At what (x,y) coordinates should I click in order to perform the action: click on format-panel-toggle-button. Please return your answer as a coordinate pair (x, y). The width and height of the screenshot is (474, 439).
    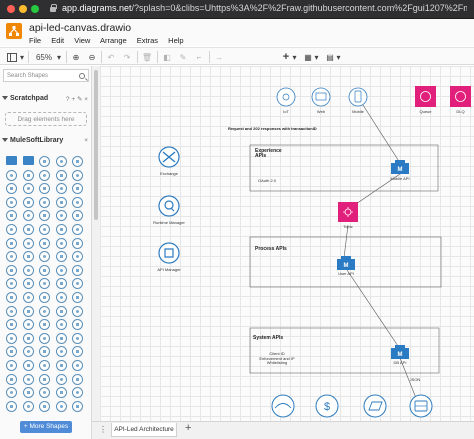
    Looking at the image, I should click on (12, 57).